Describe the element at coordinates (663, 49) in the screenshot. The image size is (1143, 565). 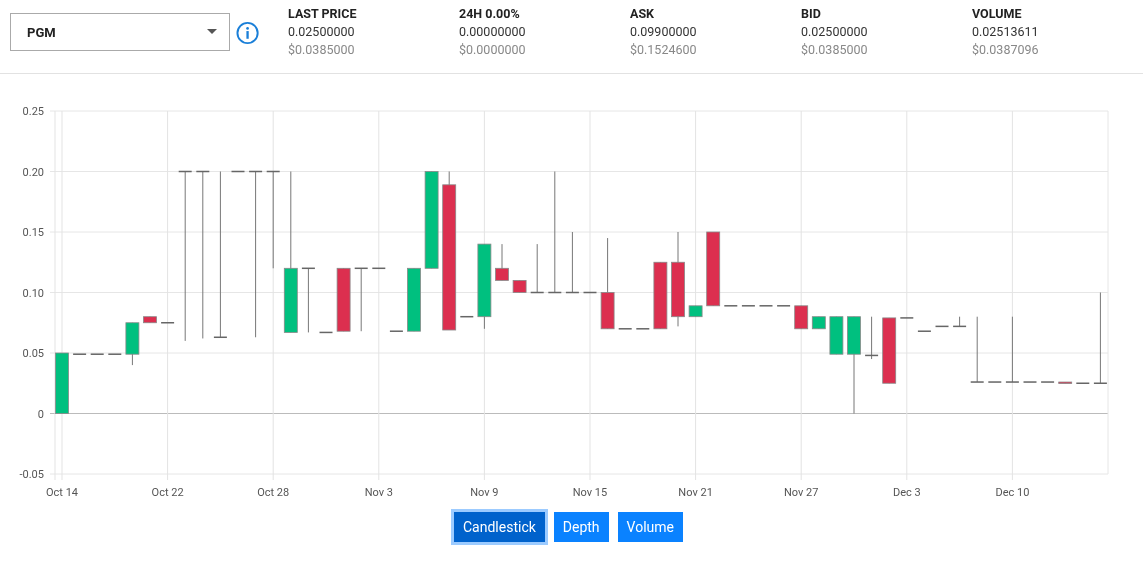
I see `stat-usd-value: $0.1524600` at that location.